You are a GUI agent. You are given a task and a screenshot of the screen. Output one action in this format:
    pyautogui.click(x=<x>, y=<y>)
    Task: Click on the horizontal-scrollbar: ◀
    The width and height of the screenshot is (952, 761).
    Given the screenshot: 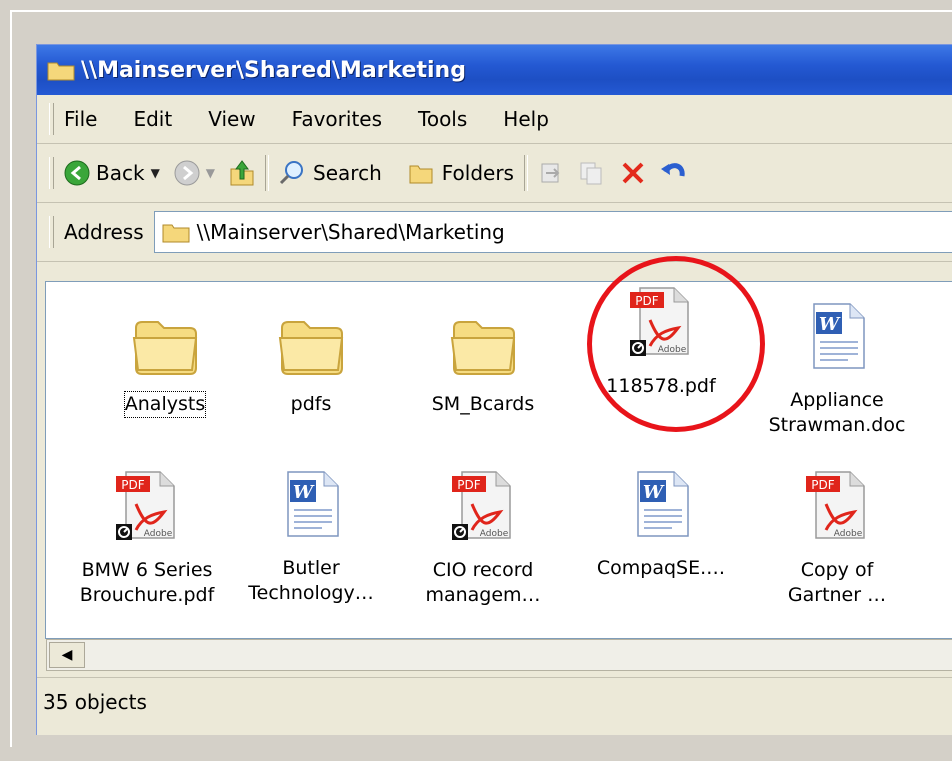 What is the action you would take?
    pyautogui.click(x=499, y=655)
    